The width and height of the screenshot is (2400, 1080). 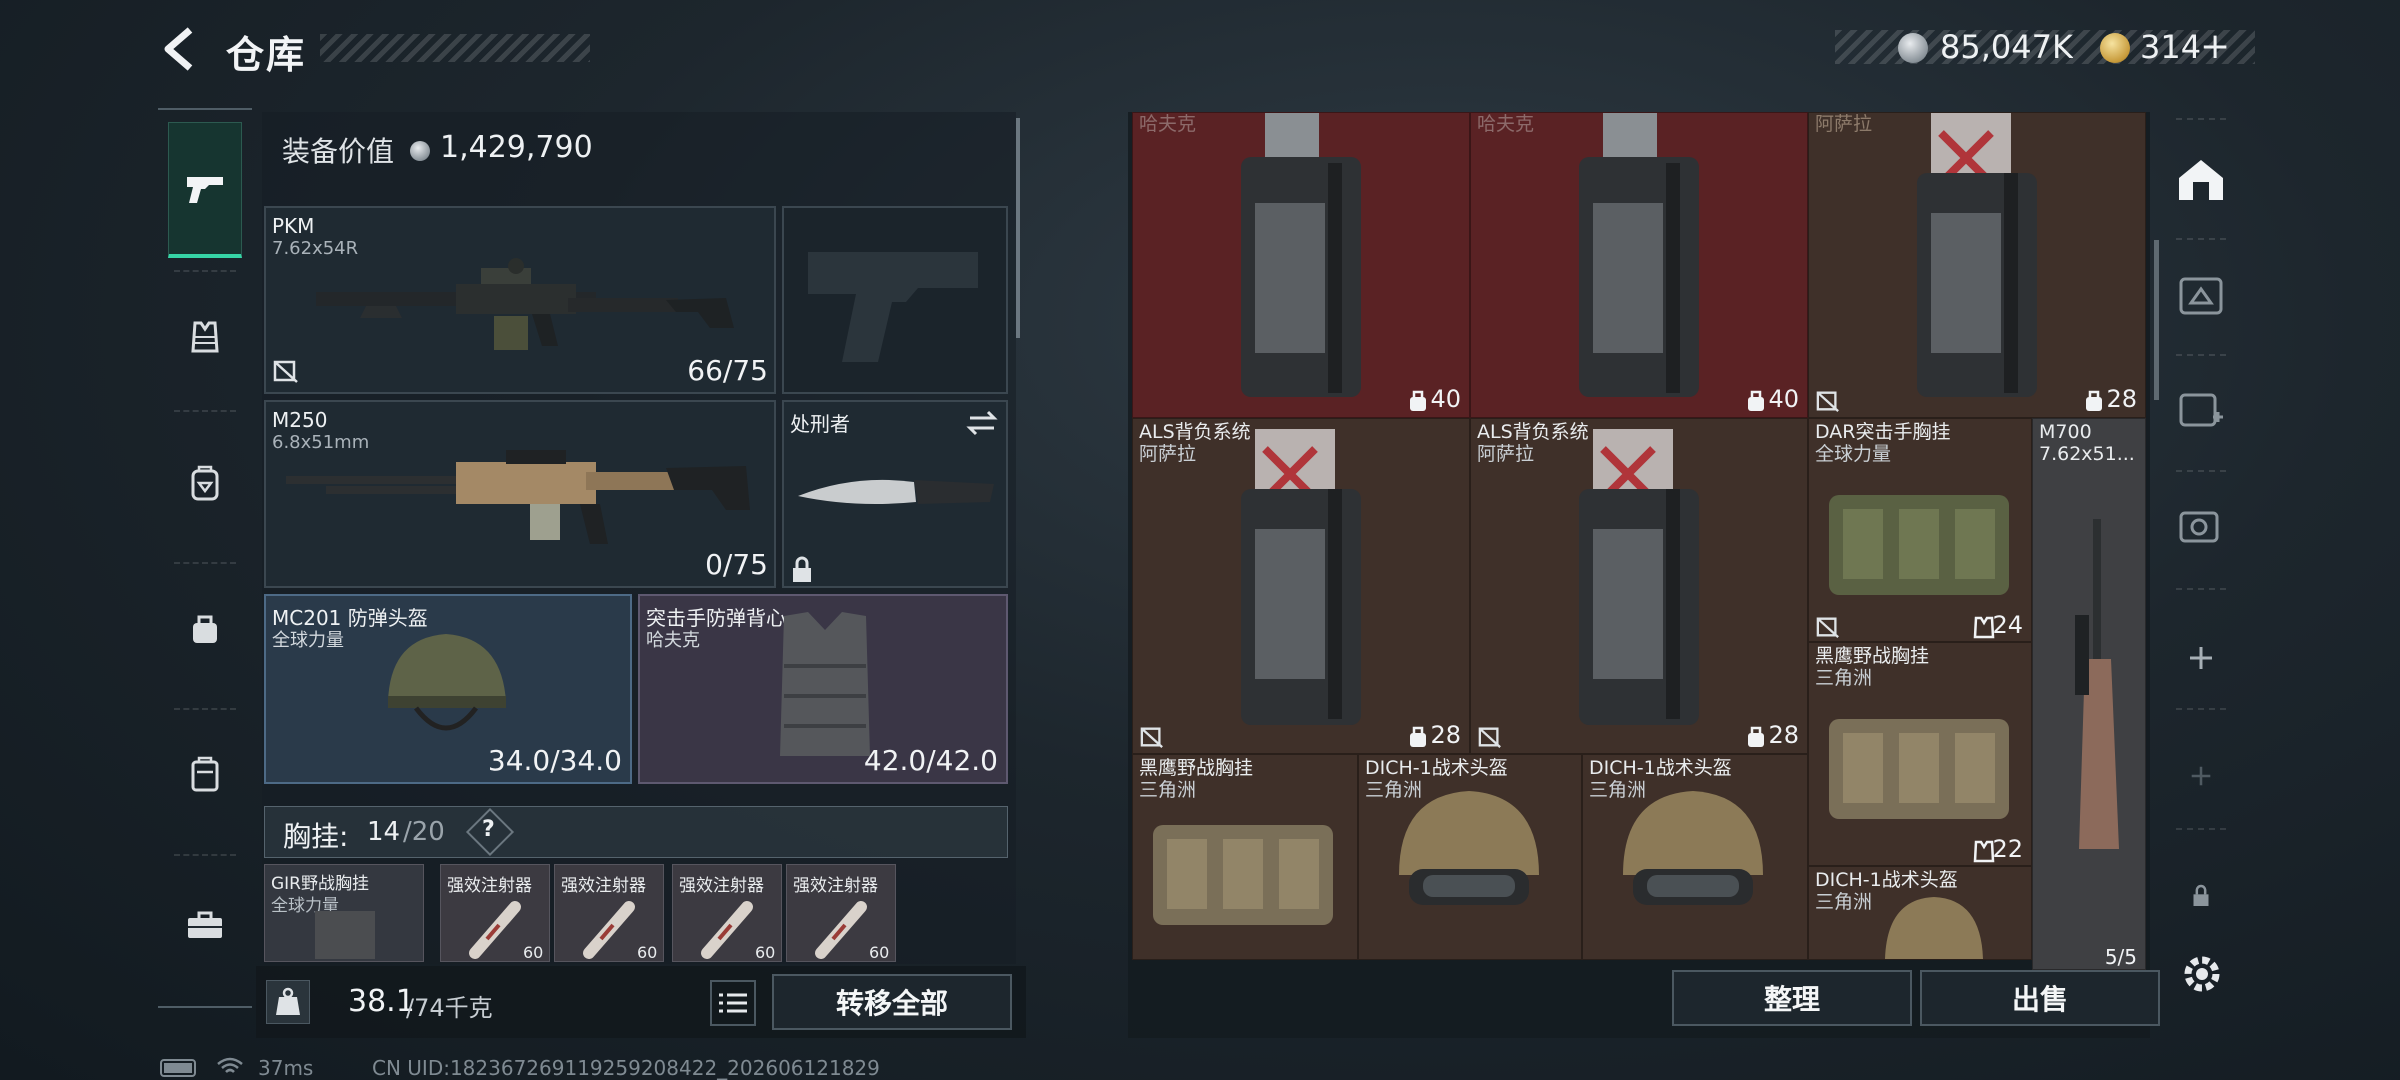 I want to click on helmet-maker: 全球力量, so click(x=308, y=640).